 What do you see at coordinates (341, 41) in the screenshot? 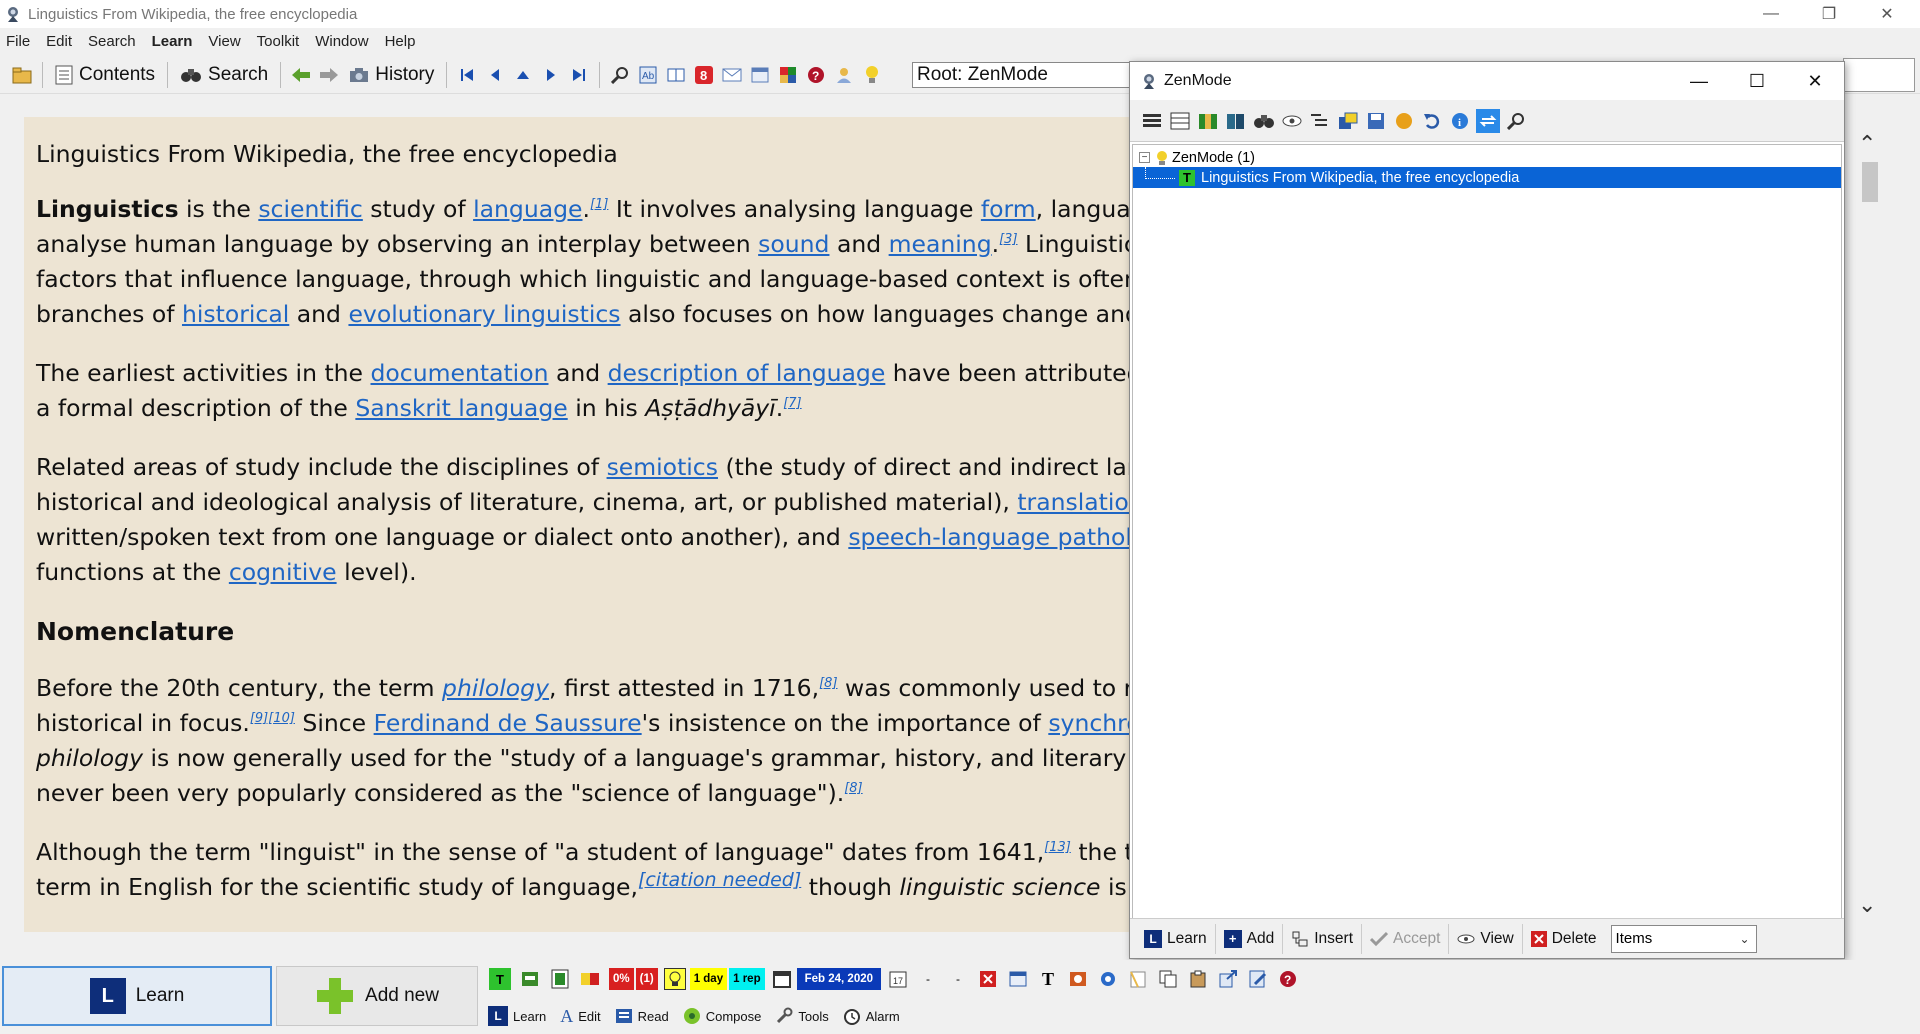
I see `menu-window: Window` at bounding box center [341, 41].